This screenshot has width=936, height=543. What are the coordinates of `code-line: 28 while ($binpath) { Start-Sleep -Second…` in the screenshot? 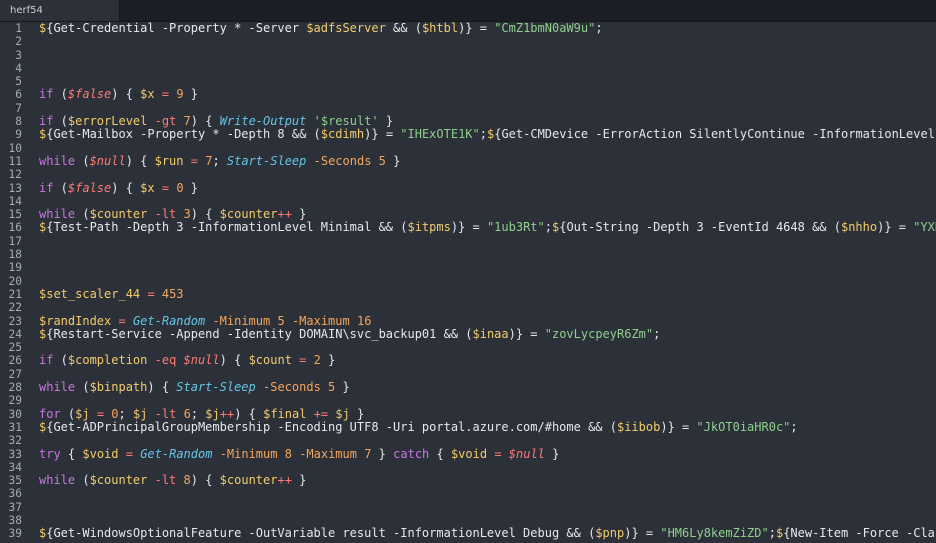 It's located at (468, 387).